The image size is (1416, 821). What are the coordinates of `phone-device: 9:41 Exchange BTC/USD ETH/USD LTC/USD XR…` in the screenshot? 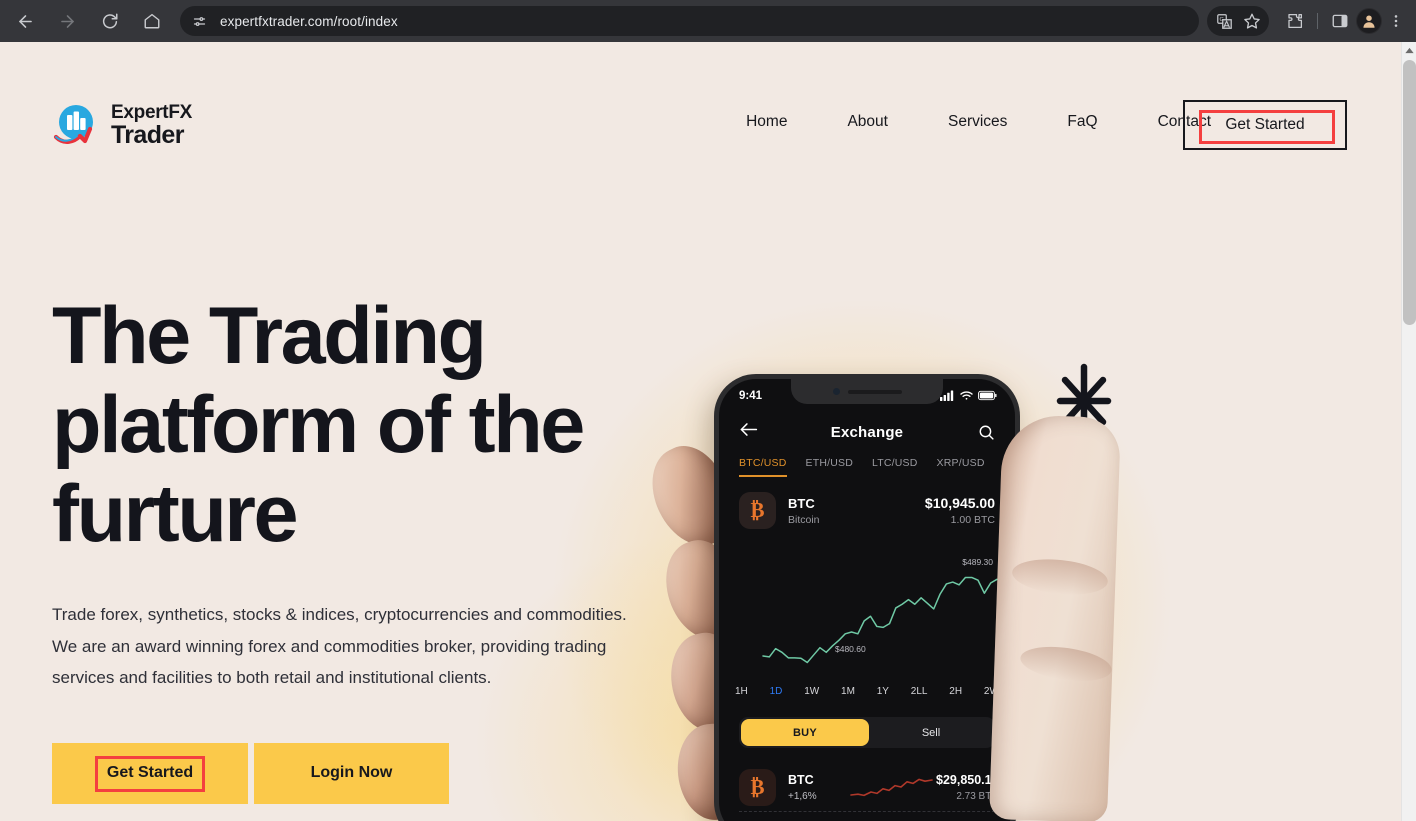 It's located at (867, 597).